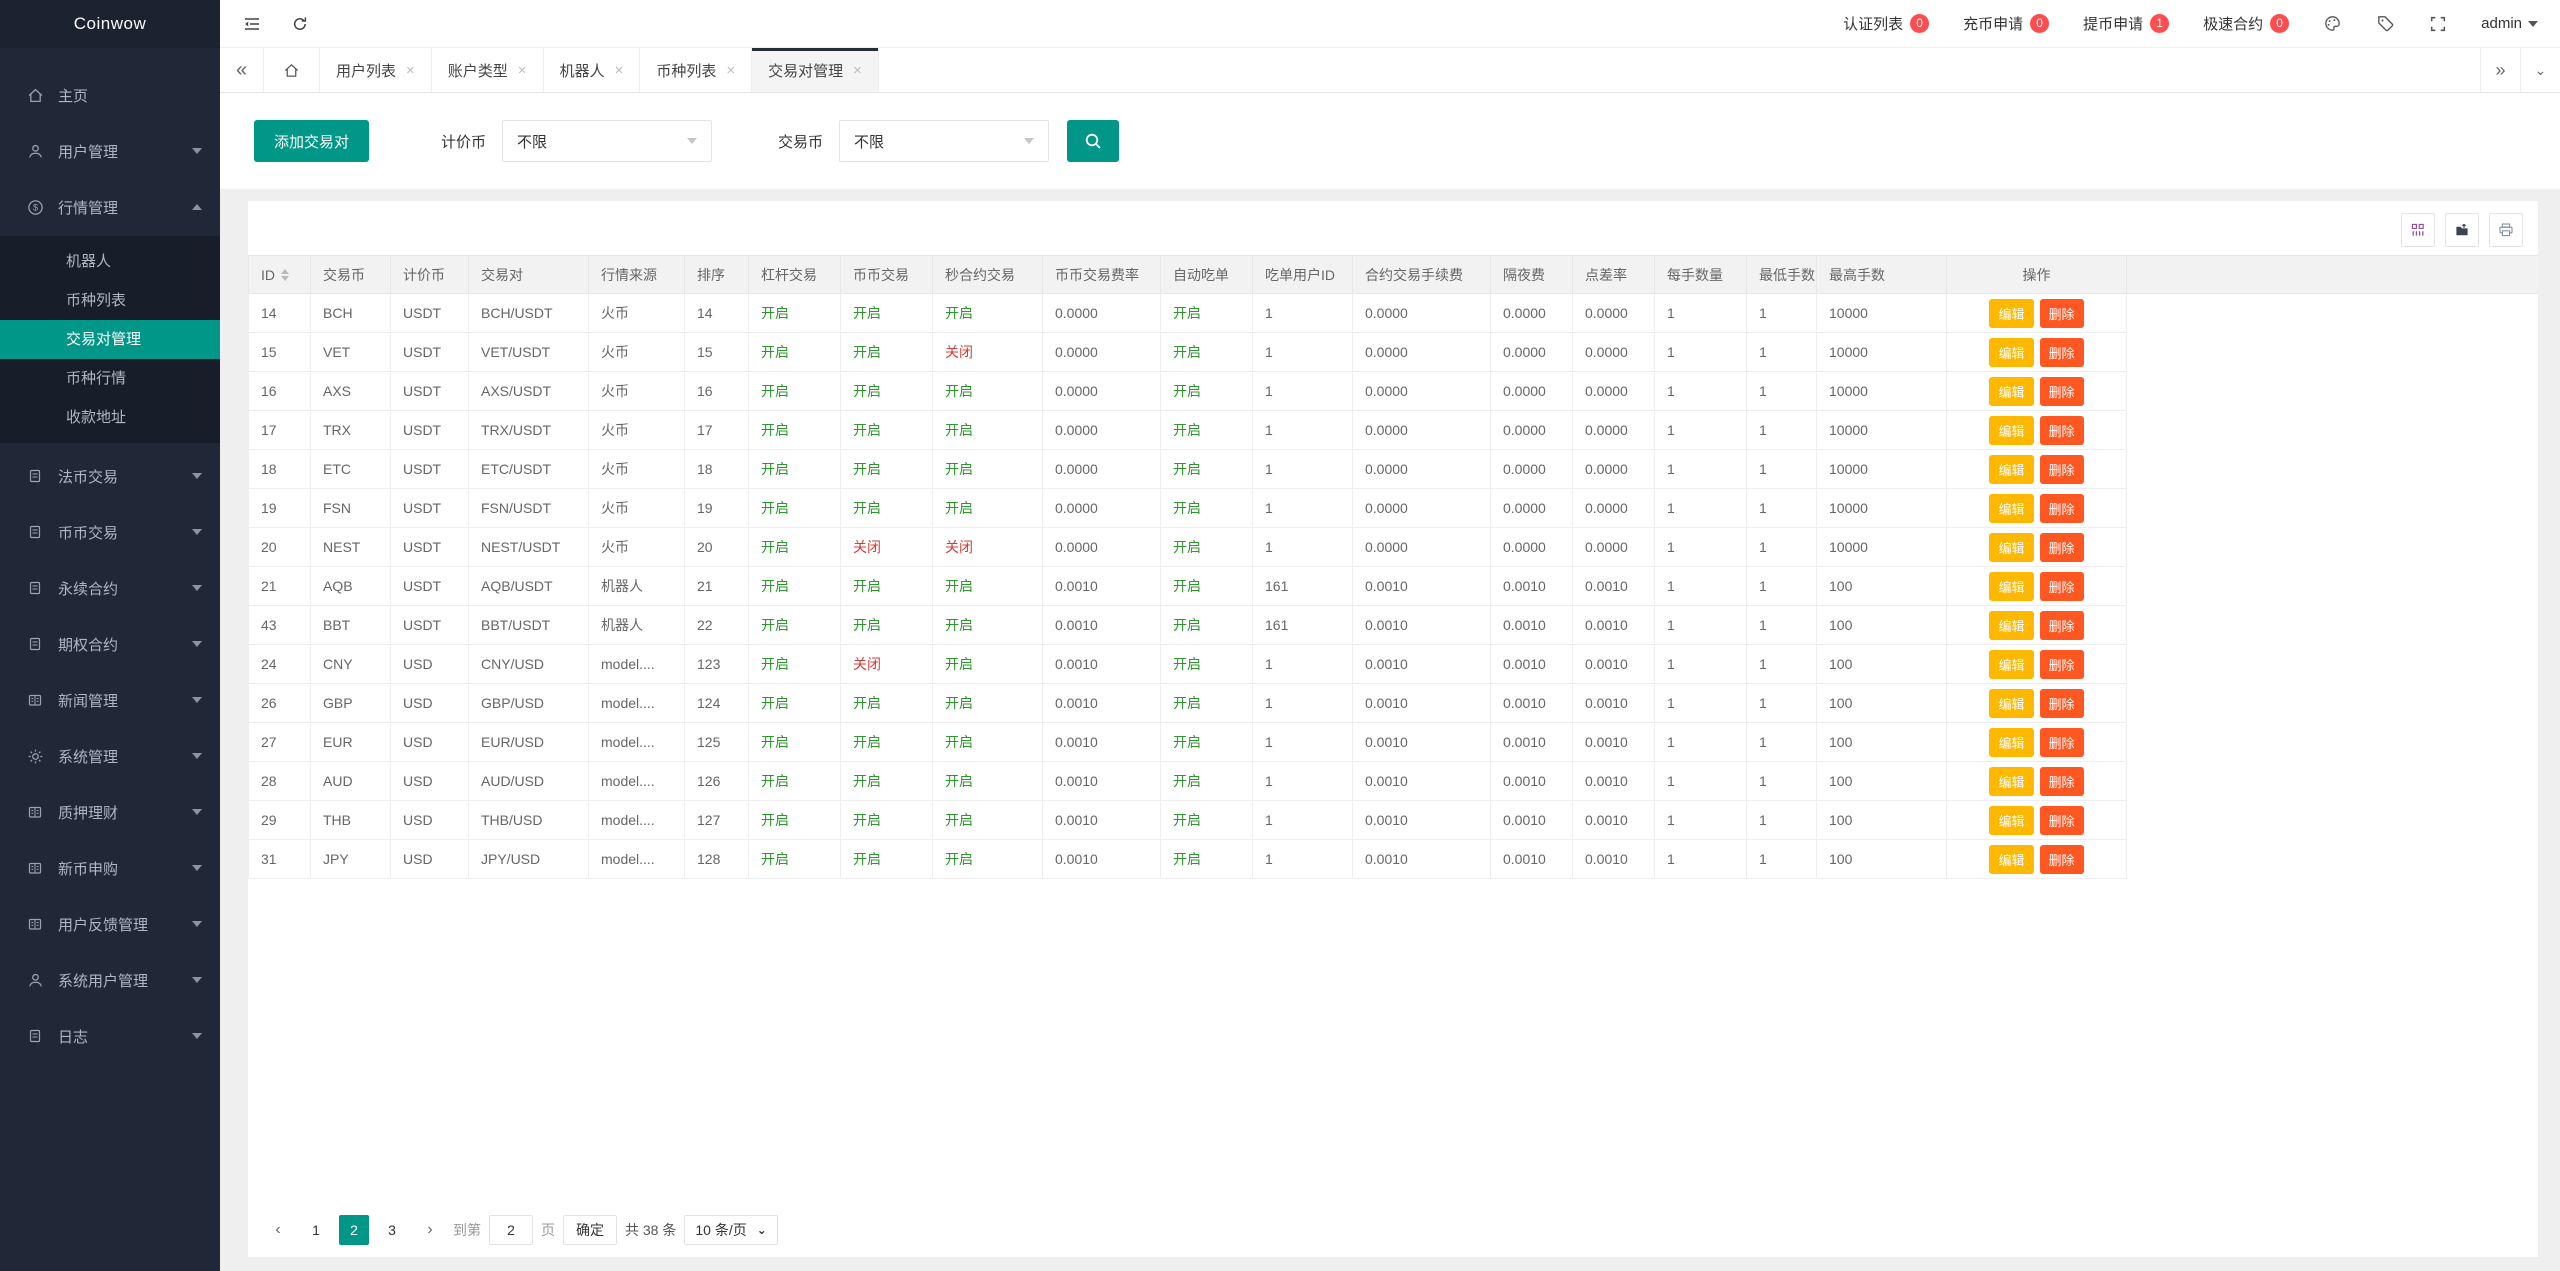 The width and height of the screenshot is (2560, 1271). Describe the element at coordinates (2126, 23) in the screenshot. I see `topbar-badge-item: 提币申请 1` at that location.